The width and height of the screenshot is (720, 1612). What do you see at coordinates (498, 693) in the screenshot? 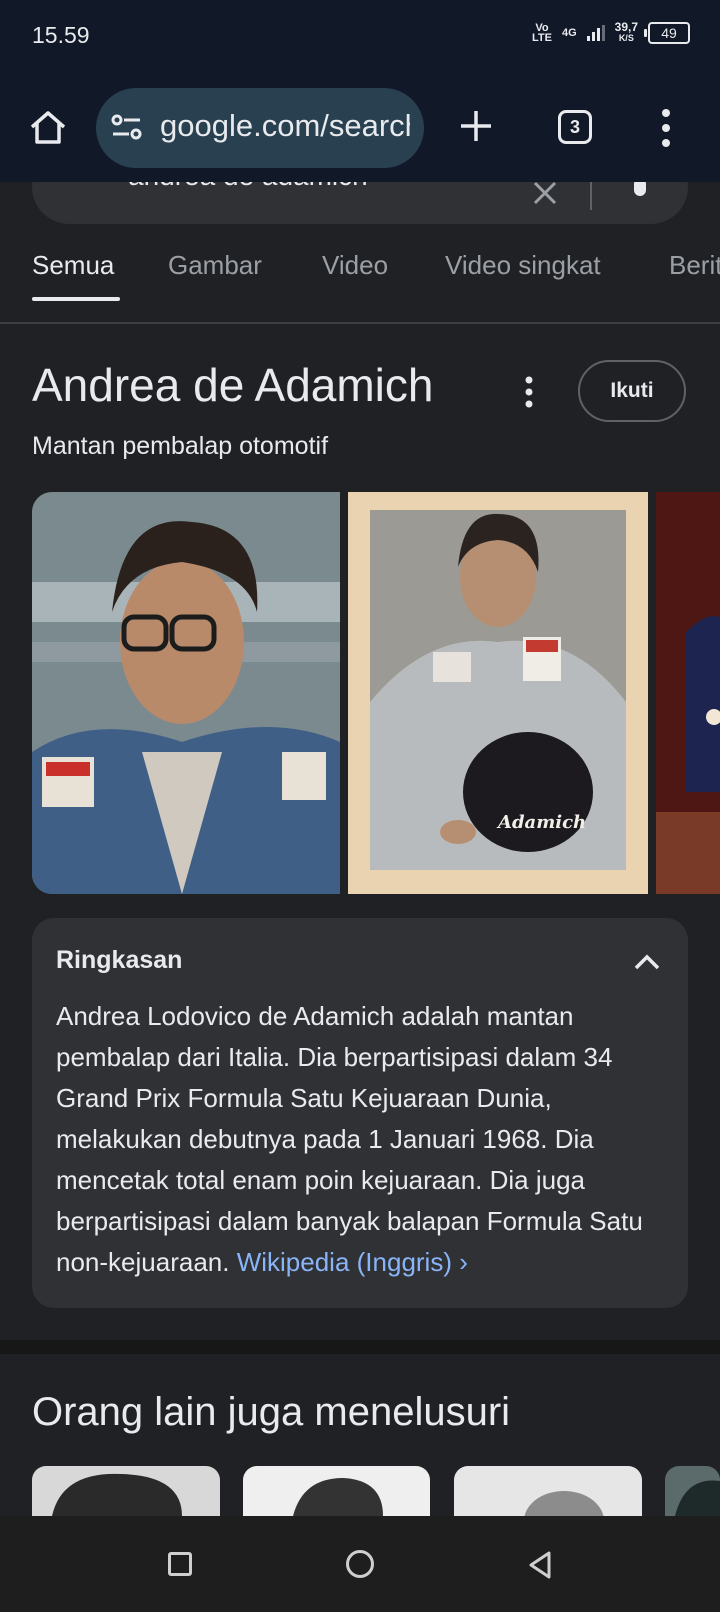
I see `entity-photo-2: Adamich` at bounding box center [498, 693].